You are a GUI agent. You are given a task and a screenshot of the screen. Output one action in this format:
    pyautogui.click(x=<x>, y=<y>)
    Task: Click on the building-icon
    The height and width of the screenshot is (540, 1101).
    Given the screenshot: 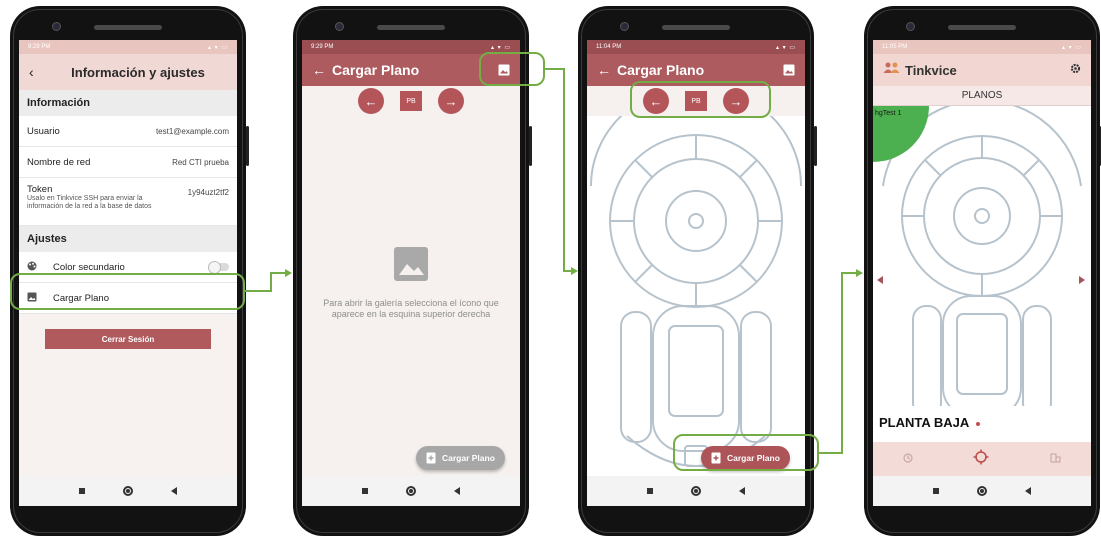 What is the action you would take?
    pyautogui.click(x=1055, y=459)
    